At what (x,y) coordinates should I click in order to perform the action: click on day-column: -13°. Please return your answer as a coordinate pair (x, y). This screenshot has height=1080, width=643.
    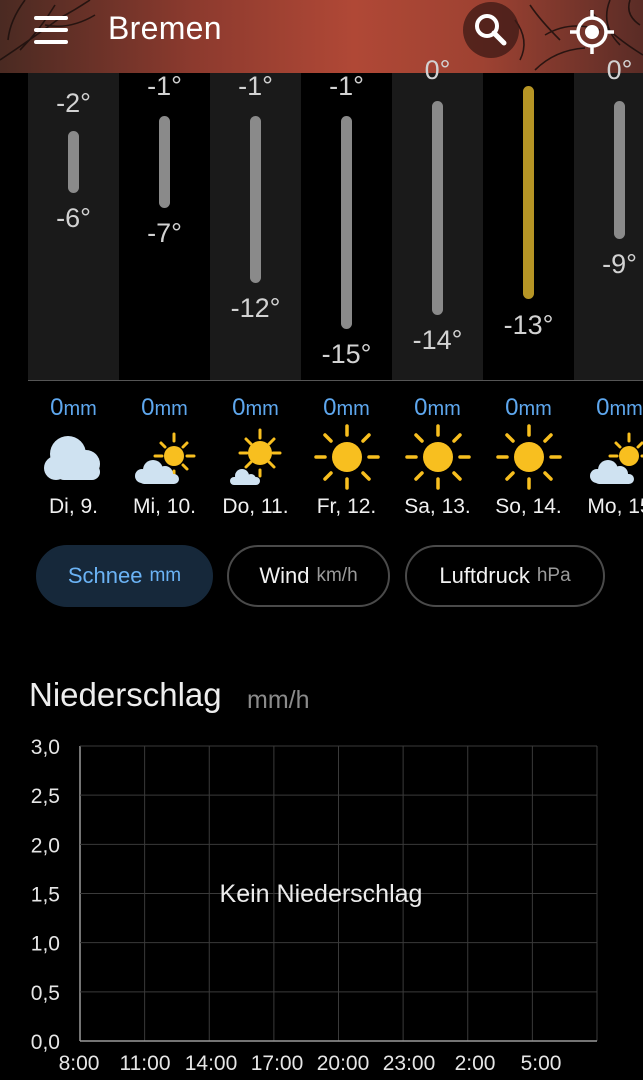
    Looking at the image, I should click on (528, 227).